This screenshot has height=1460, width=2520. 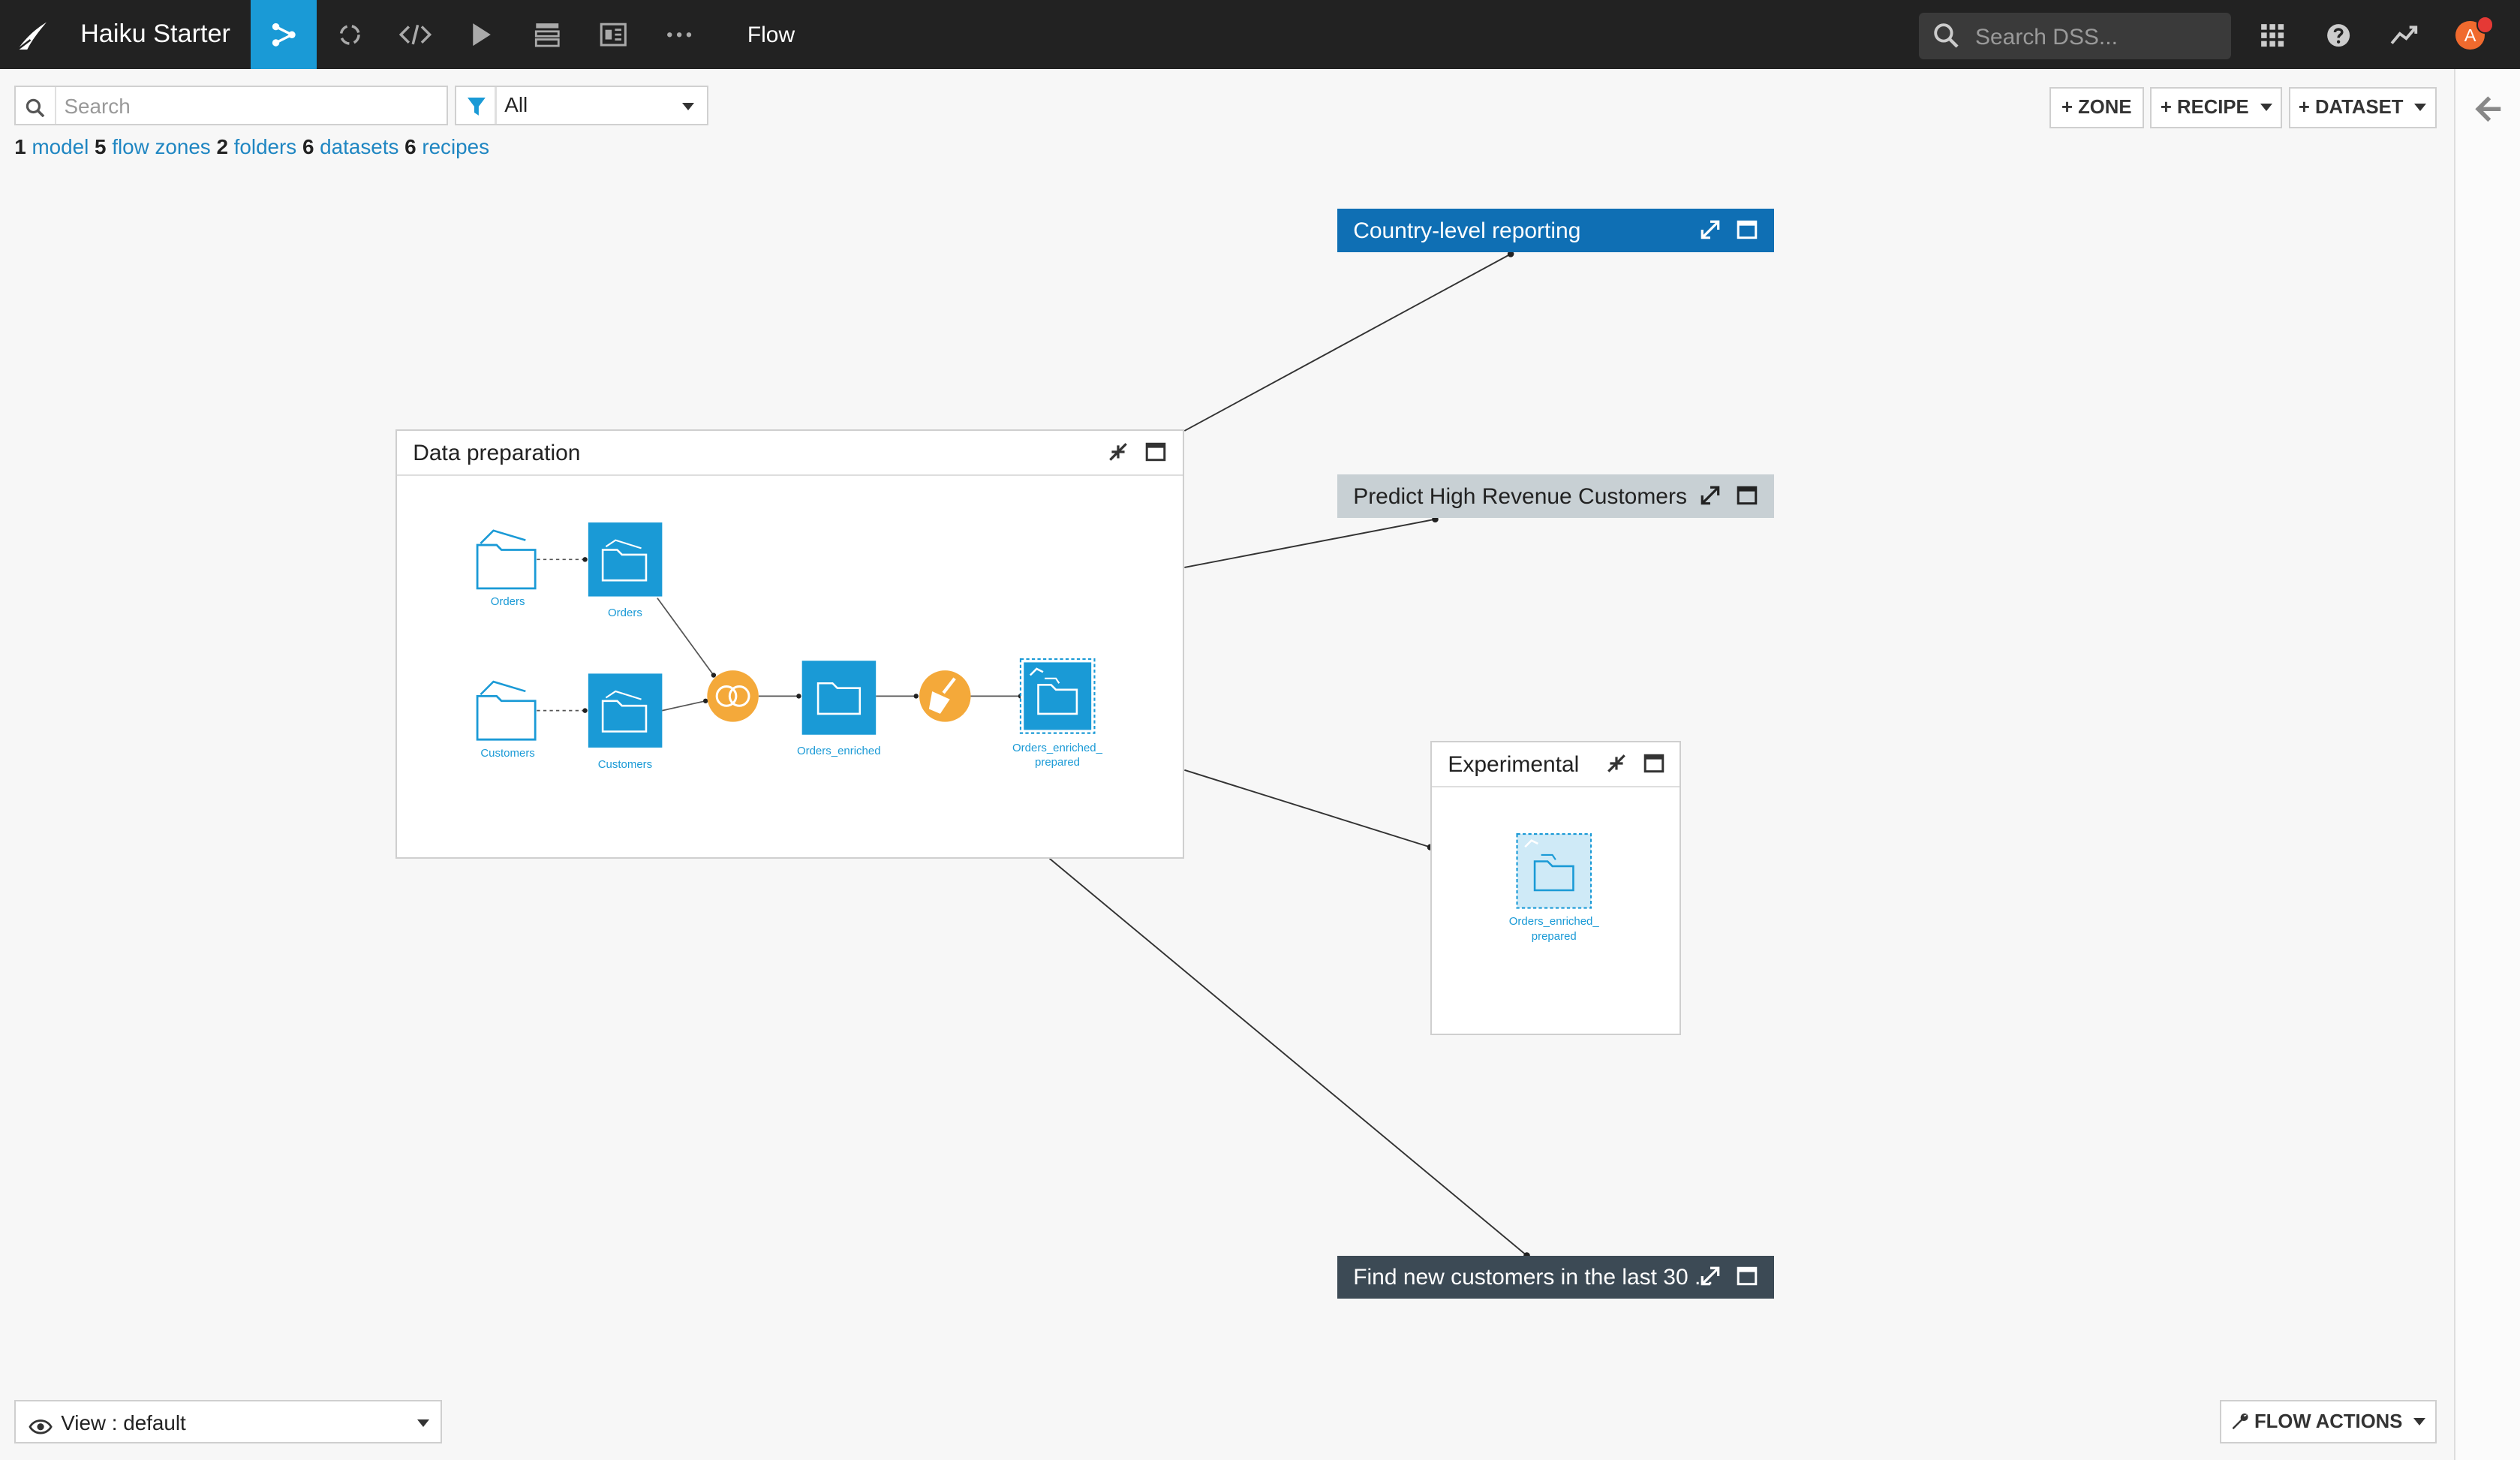 I want to click on add-zone-button: + ZONE, so click(x=2096, y=107).